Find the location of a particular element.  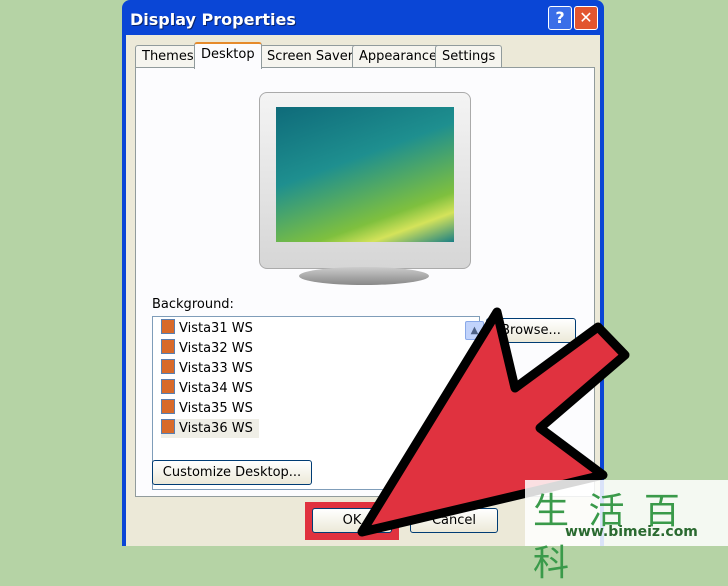

annotation-arrow is located at coordinates (493, 422).